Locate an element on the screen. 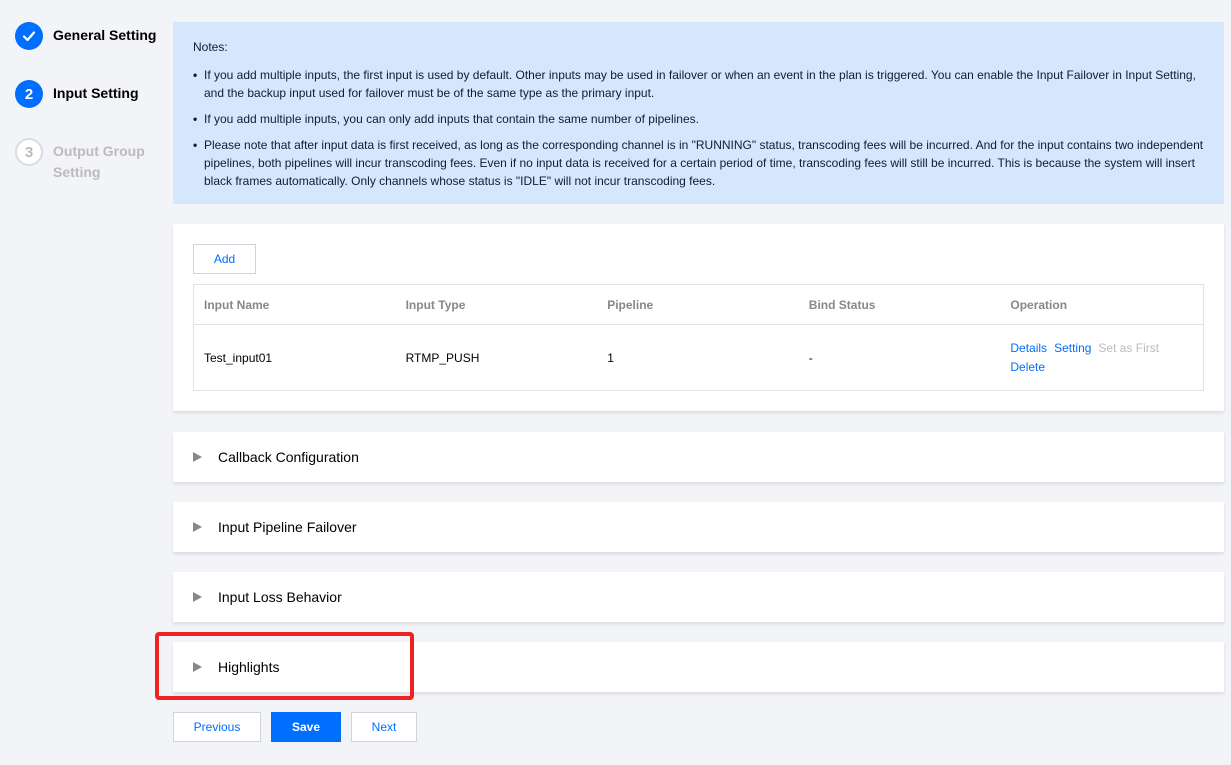 The width and height of the screenshot is (1231, 765). checkmark-icon is located at coordinates (29, 36).